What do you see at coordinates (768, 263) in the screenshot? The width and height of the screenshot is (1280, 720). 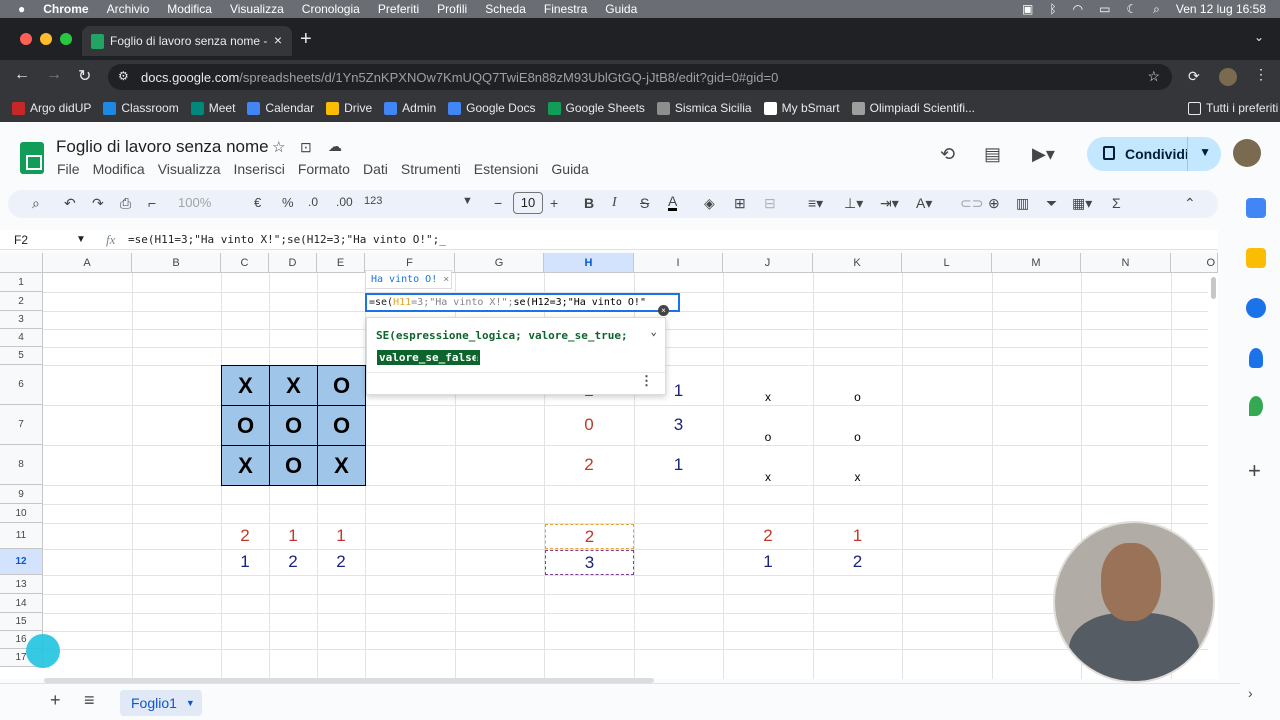 I see `column-header: J` at bounding box center [768, 263].